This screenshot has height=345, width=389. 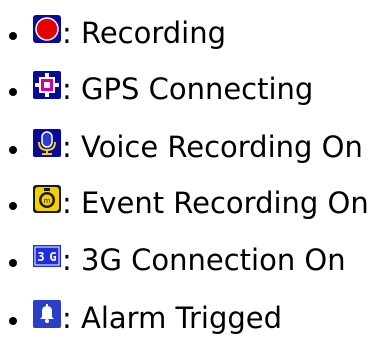 What do you see at coordinates (172, 318) in the screenshot?
I see `legend-label: : Alarm Trigged` at bounding box center [172, 318].